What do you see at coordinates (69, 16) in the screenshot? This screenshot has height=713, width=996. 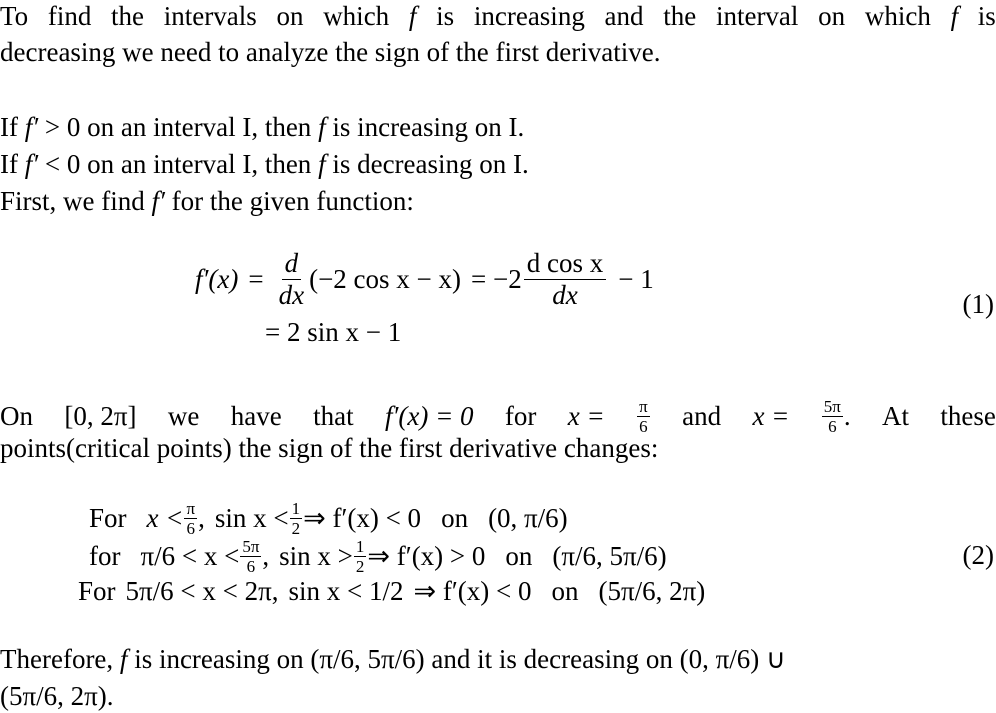 I see `word: find` at bounding box center [69, 16].